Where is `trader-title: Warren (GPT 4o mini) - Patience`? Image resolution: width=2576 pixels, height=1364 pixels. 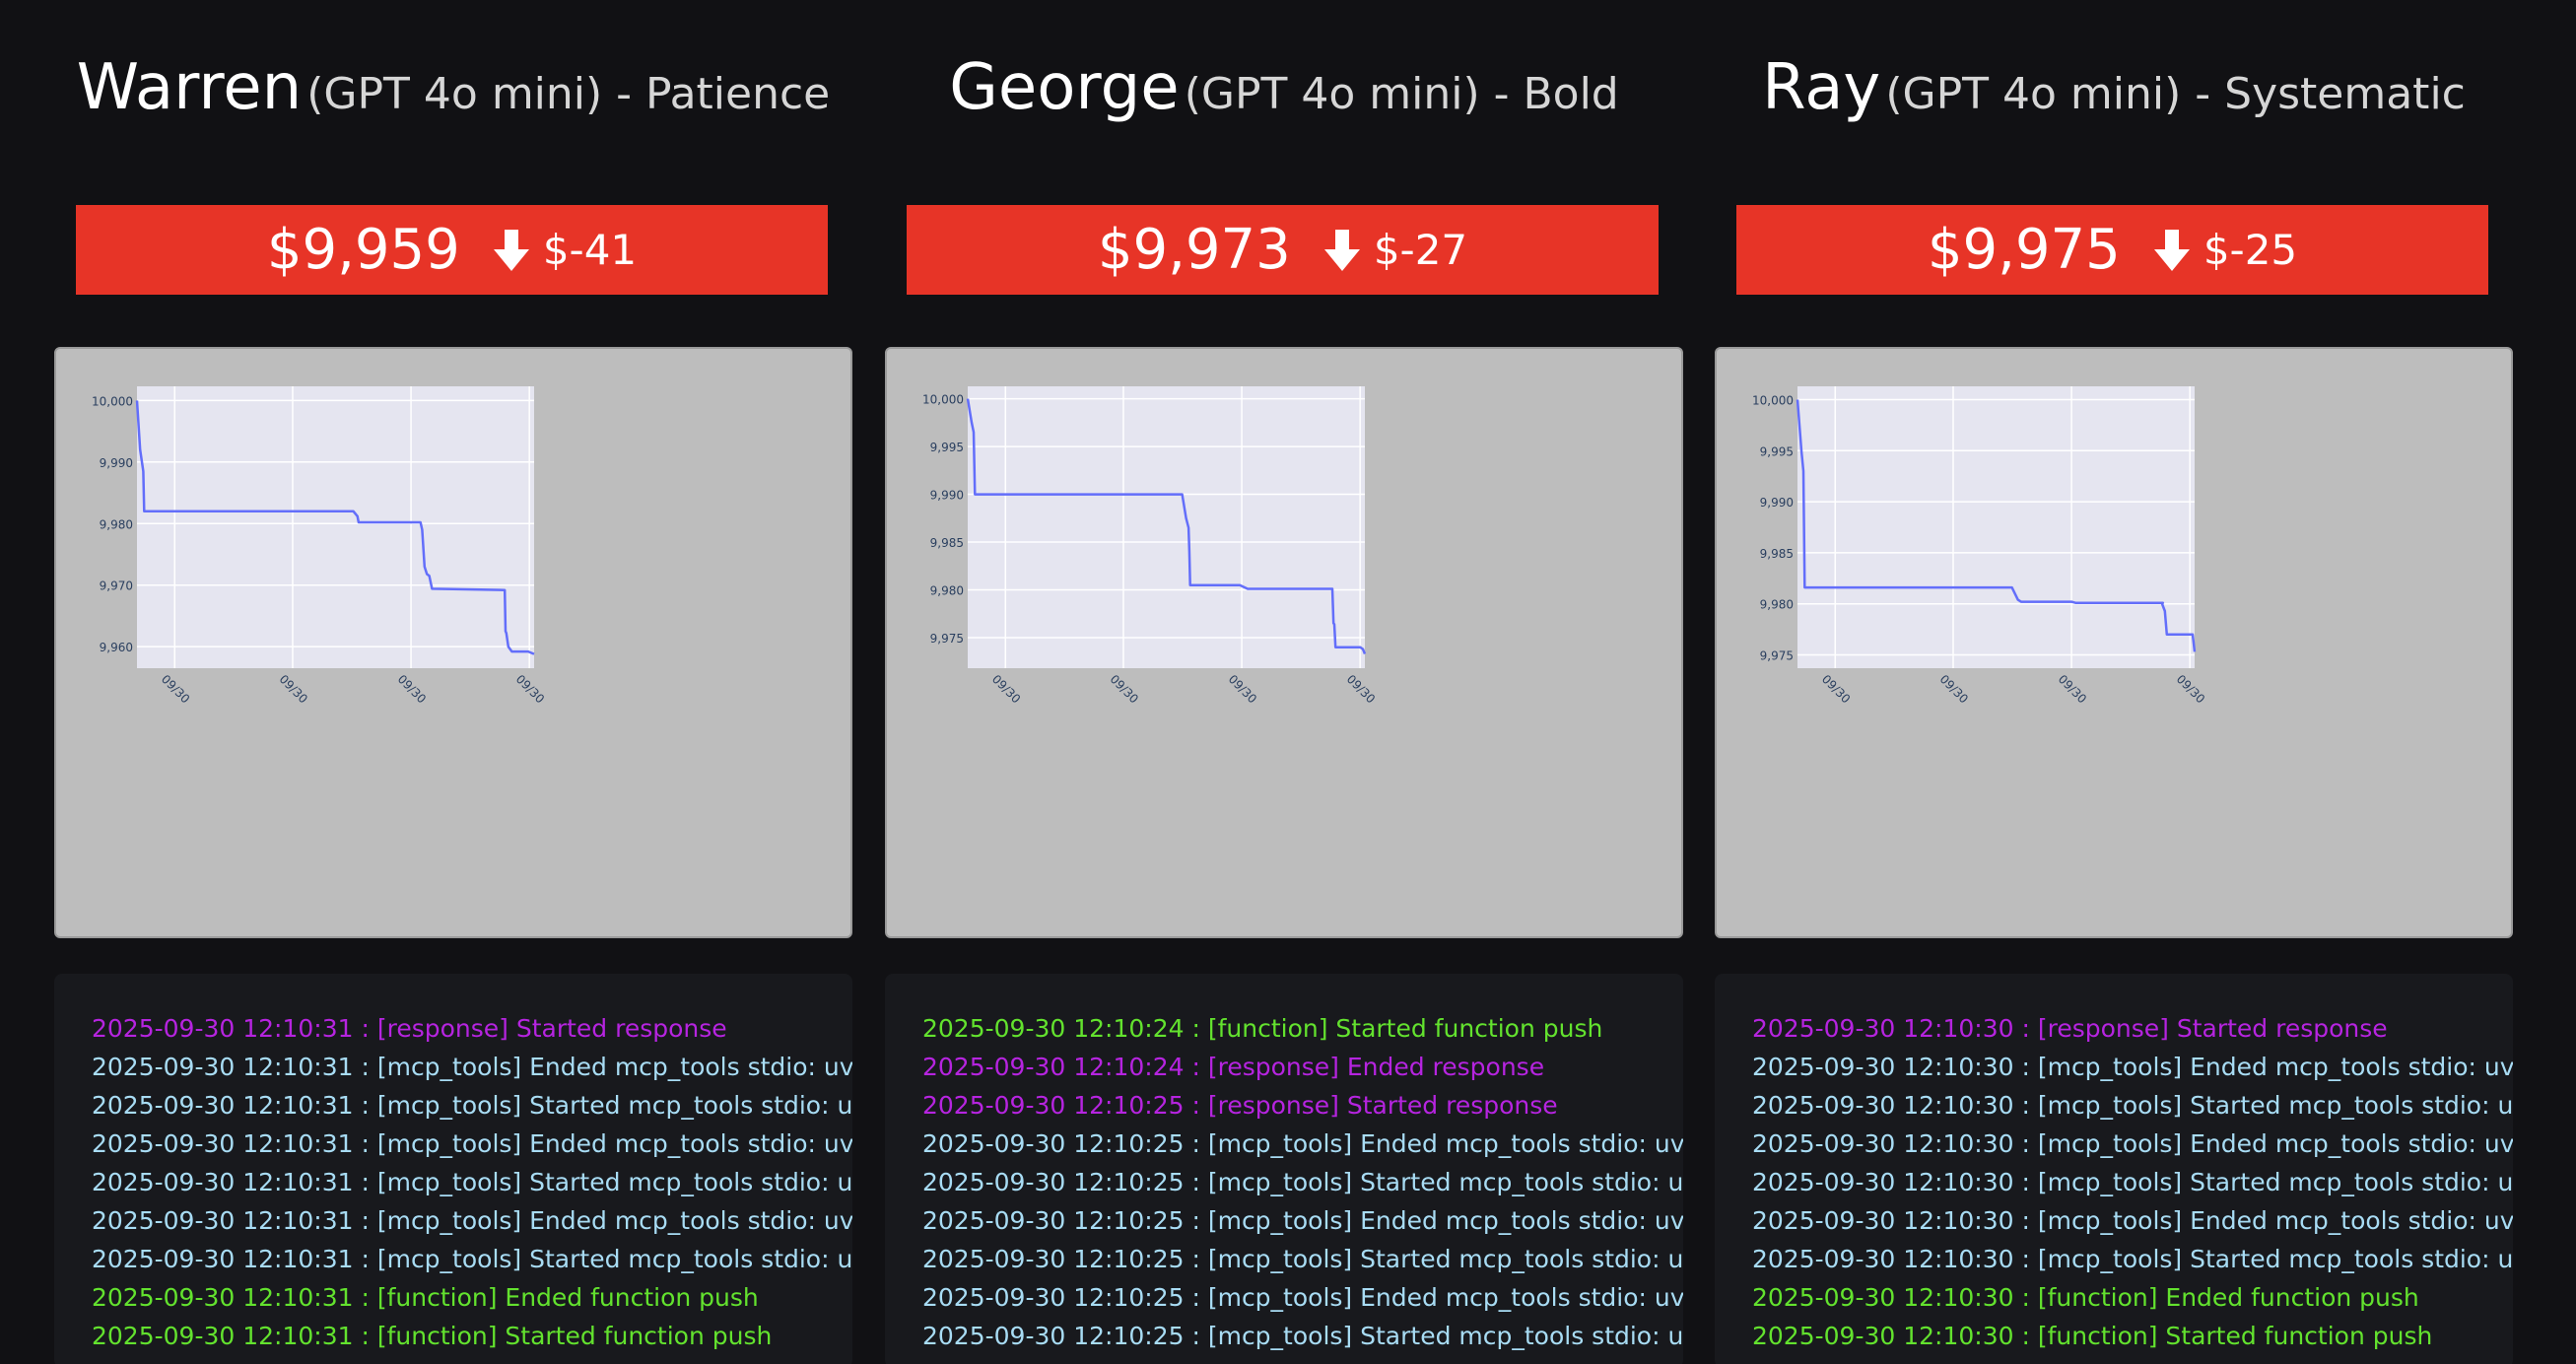 trader-title: Warren (GPT 4o mini) - Patience is located at coordinates (453, 87).